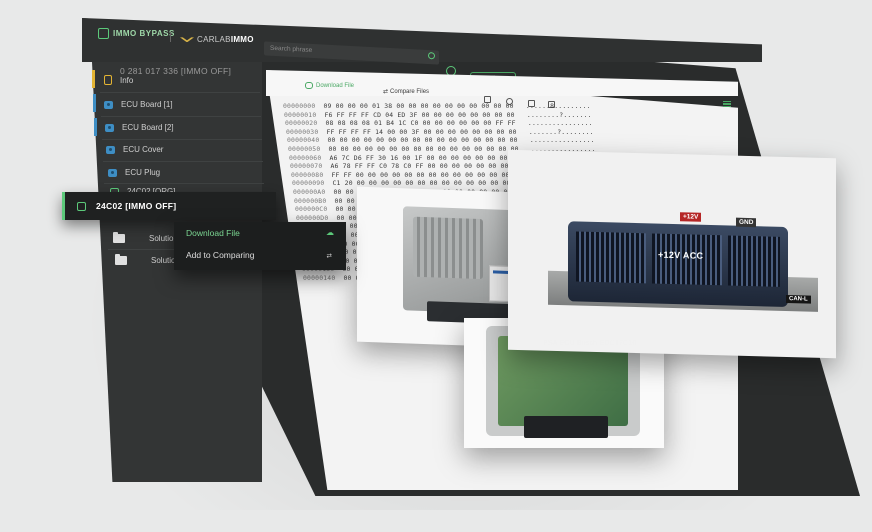 The height and width of the screenshot is (532, 872). What do you see at coordinates (176, 71) in the screenshot?
I see `ecu-title: 0 281 017 336 [IMMO OFF]` at bounding box center [176, 71].